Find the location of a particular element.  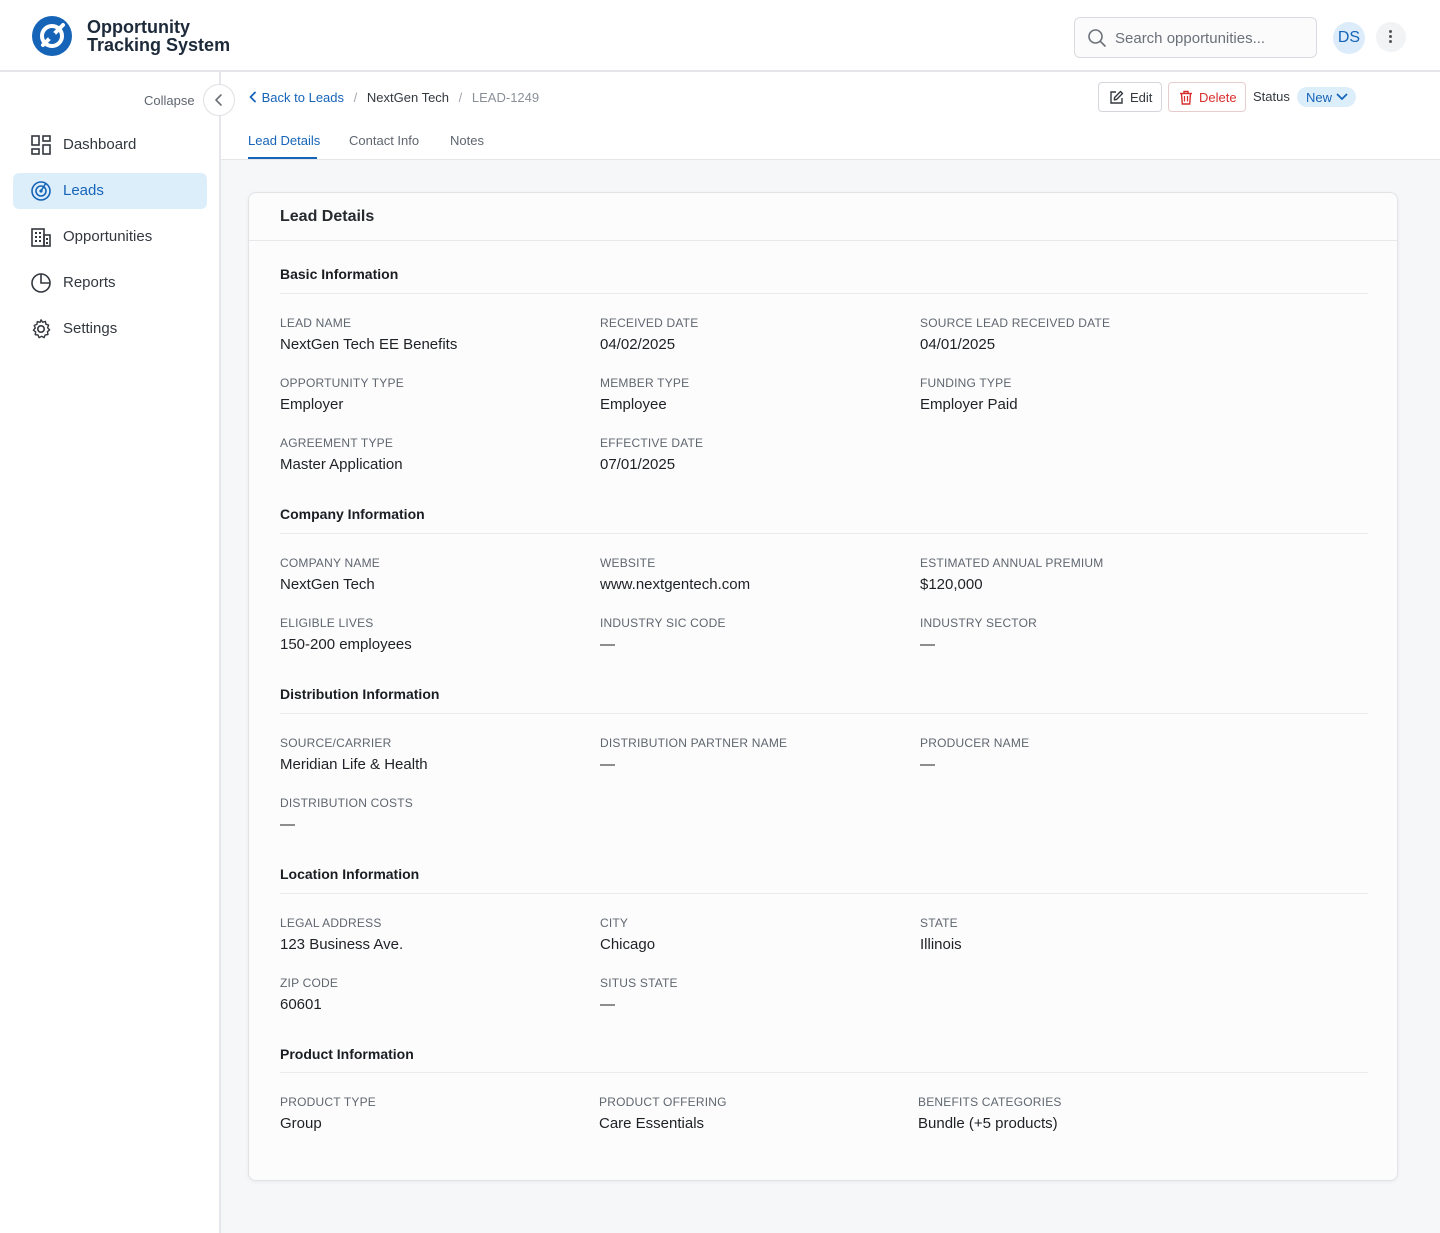

status-label: Status is located at coordinates (1271, 96).